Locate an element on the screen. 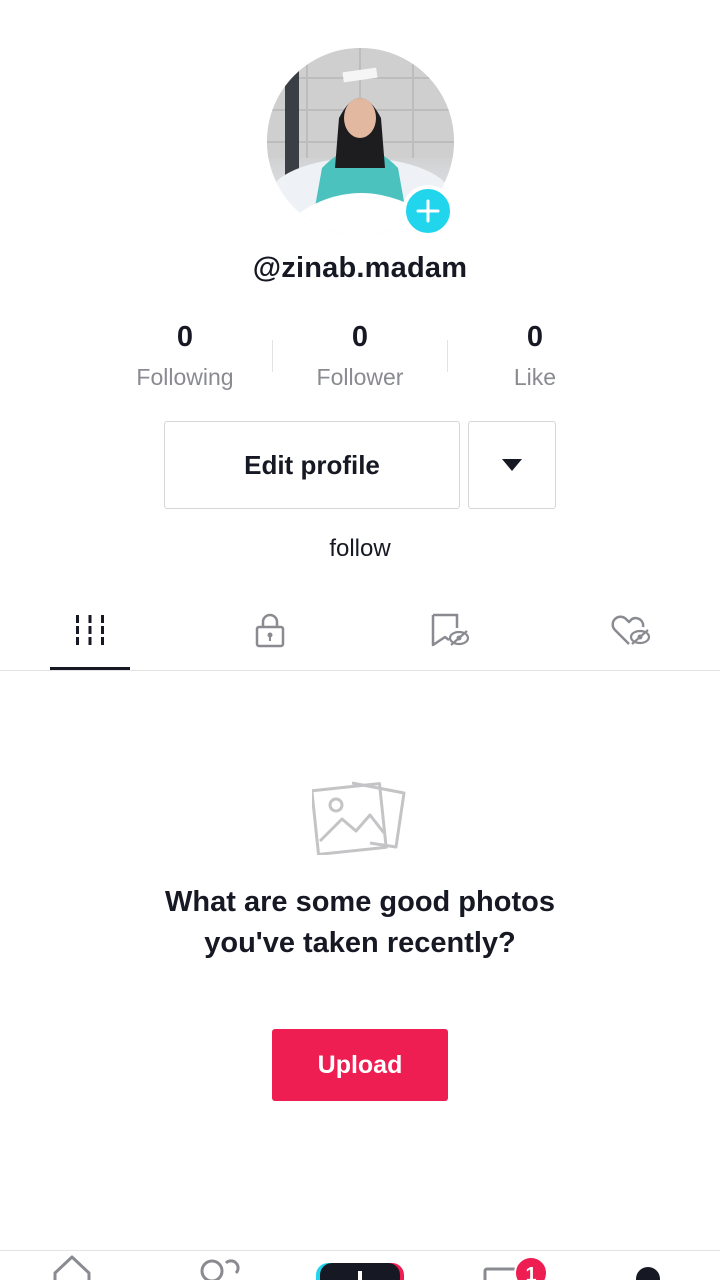 The height and width of the screenshot is (1280, 720). tab-videos is located at coordinates (90, 630).